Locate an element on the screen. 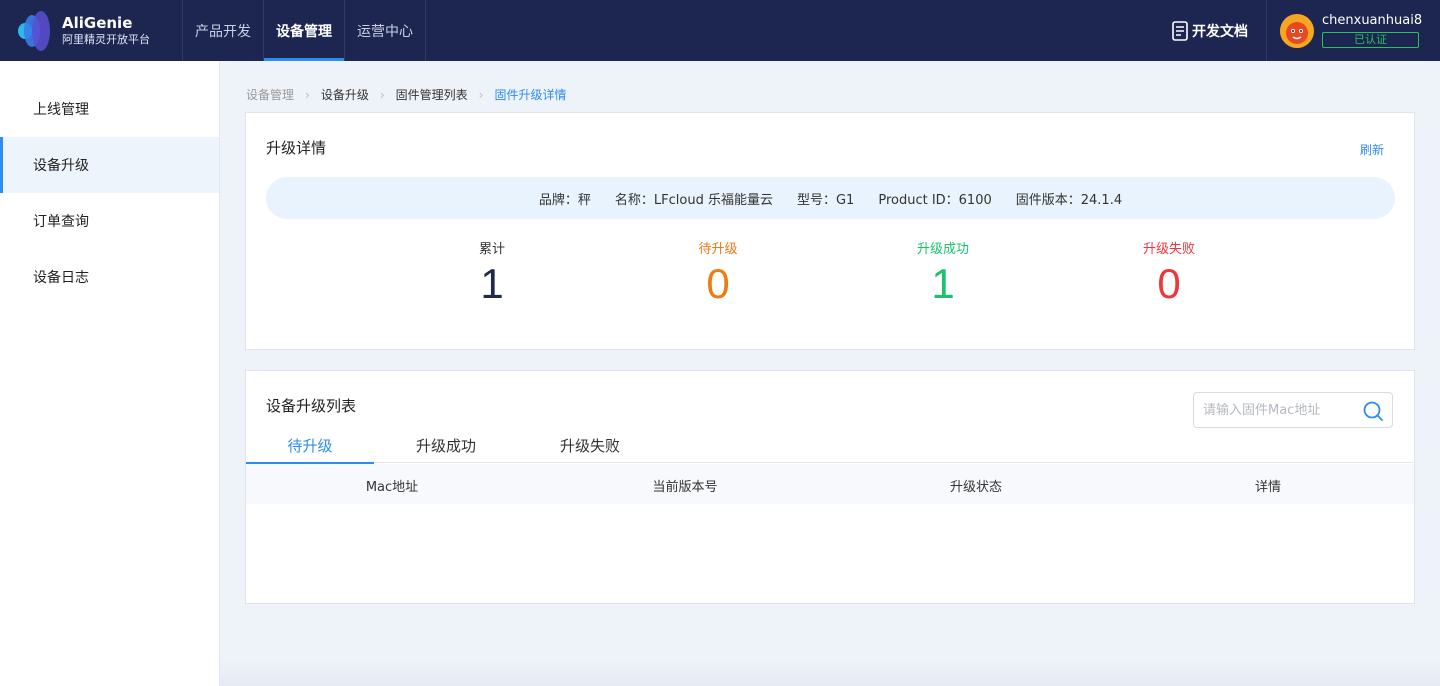 This screenshot has width=1440, height=686. breadcrumb: 设备管理 › 设备升级 › 固件管理列表 › 固件升级详情 is located at coordinates (406, 94).